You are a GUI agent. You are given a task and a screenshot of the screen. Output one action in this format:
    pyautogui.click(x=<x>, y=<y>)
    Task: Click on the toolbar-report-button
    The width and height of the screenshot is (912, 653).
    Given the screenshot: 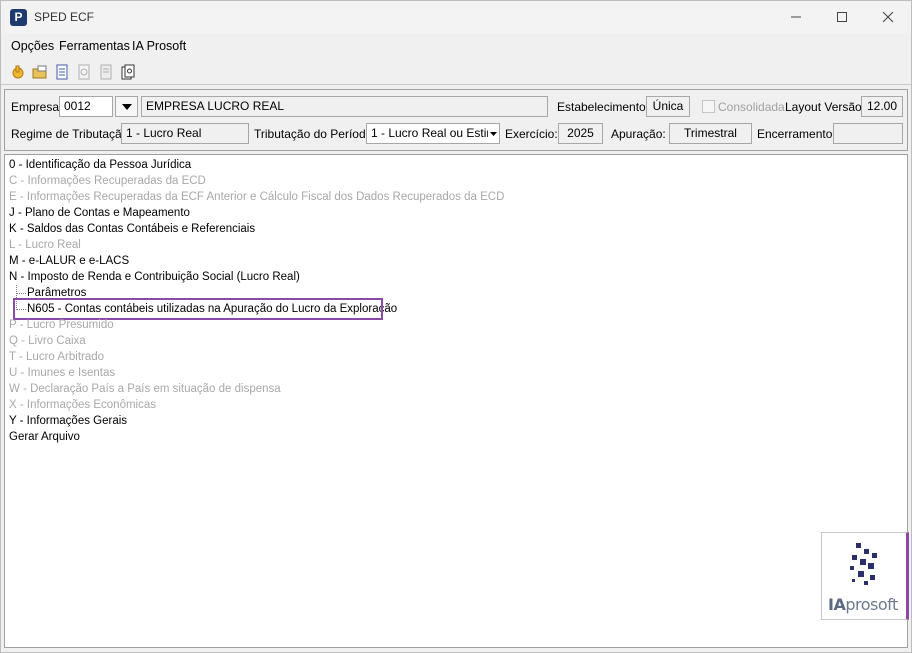 What is the action you would take?
    pyautogui.click(x=106, y=72)
    